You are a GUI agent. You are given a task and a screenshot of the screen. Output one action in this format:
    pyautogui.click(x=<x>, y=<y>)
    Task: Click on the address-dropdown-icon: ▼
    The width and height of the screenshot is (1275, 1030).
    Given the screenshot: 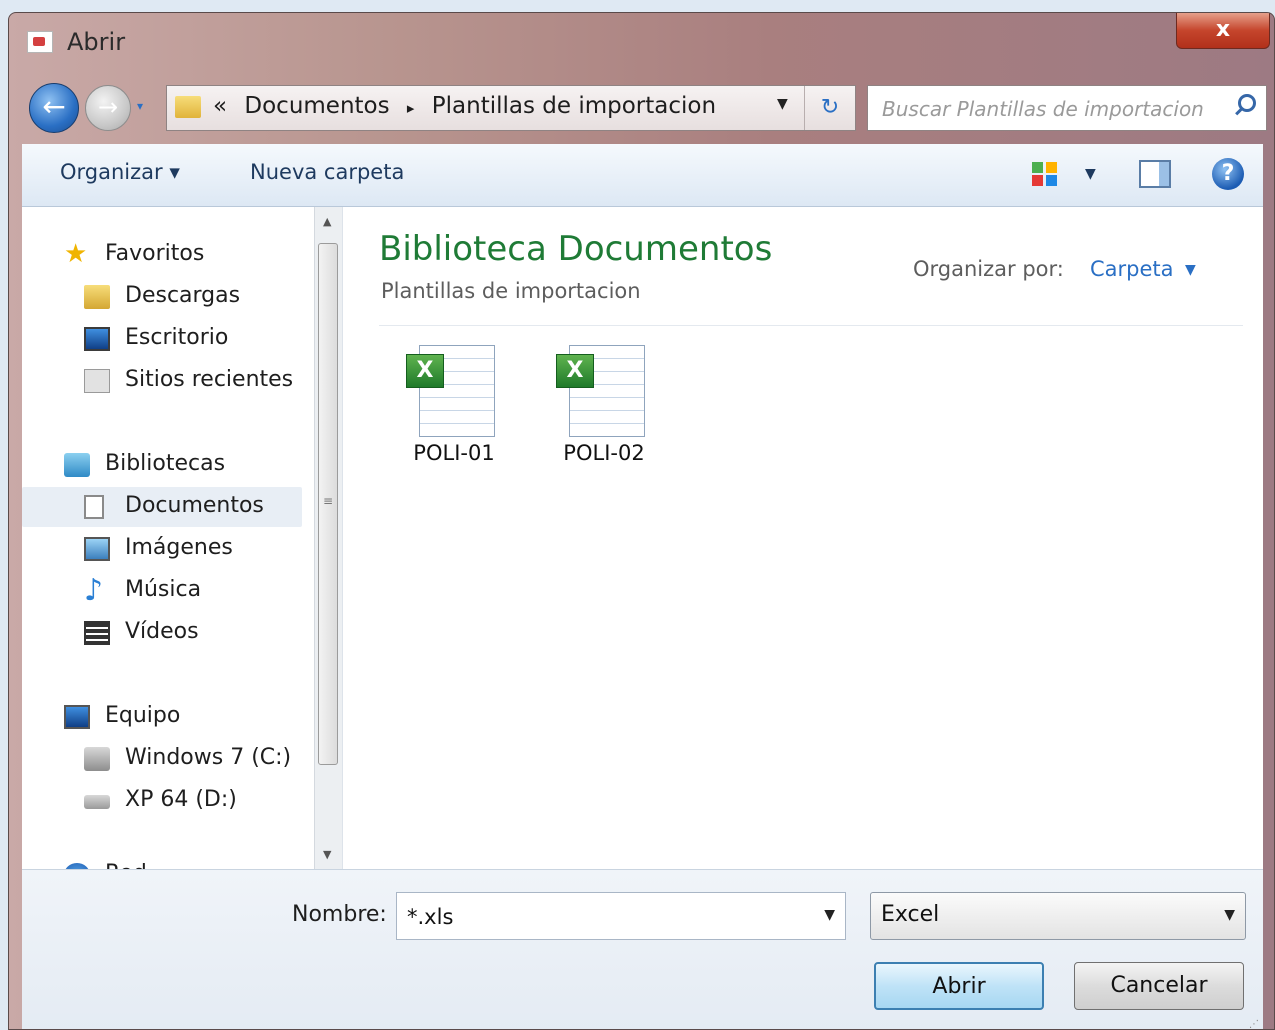 What is the action you would take?
    pyautogui.click(x=782, y=104)
    